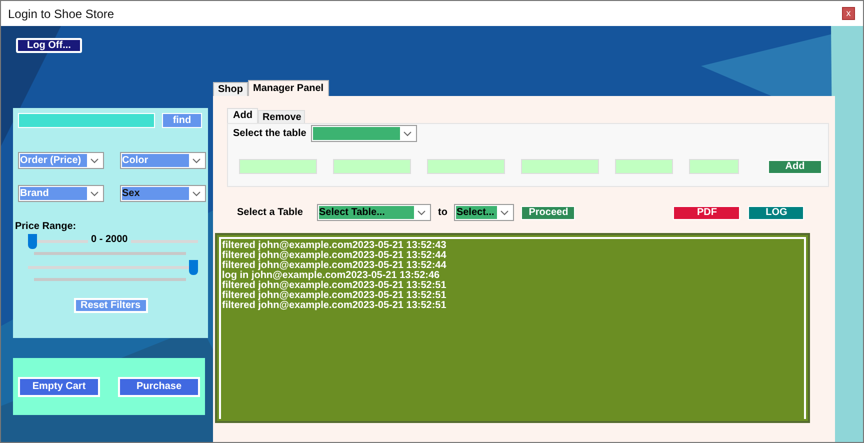 The image size is (864, 443). Describe the element at coordinates (242, 115) in the screenshot. I see `tab: Add` at that location.